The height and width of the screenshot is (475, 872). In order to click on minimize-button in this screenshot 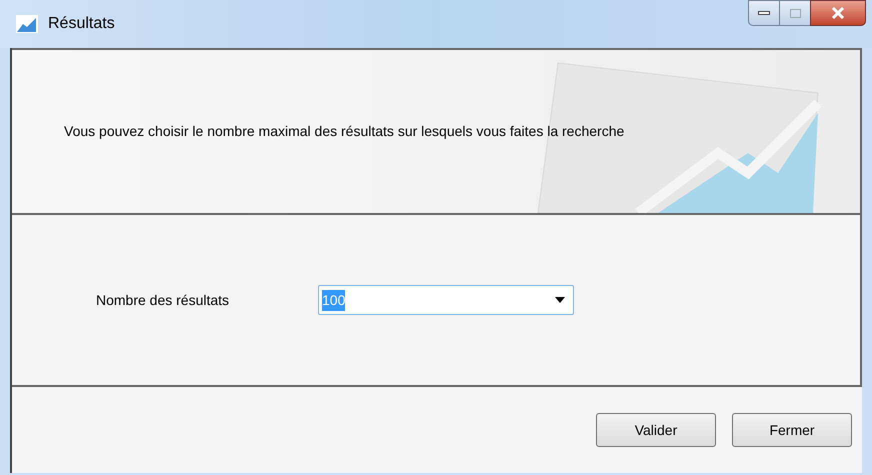, I will do `click(764, 13)`.